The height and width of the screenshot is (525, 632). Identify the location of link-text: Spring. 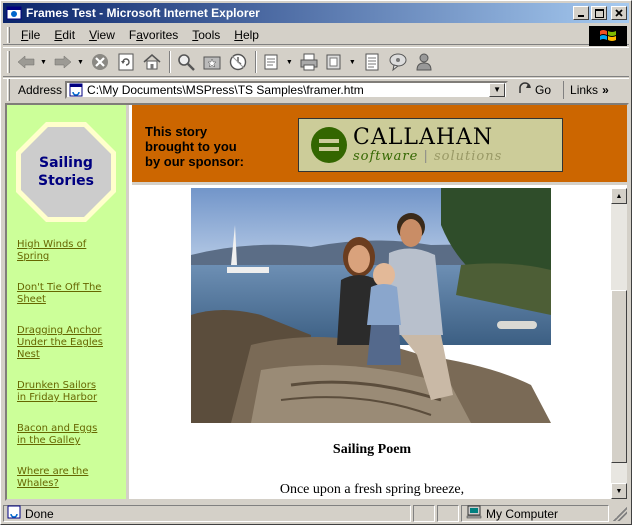
(33, 256).